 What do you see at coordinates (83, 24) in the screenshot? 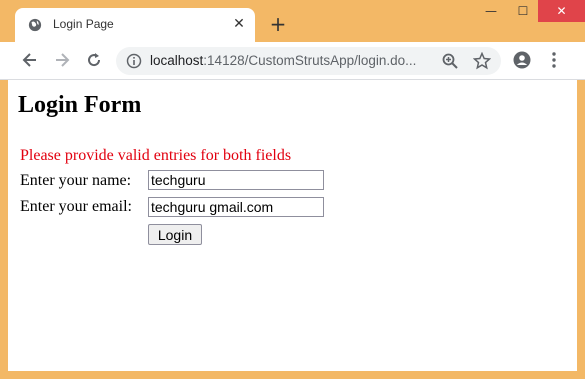
I see `tab-title: Login Page` at bounding box center [83, 24].